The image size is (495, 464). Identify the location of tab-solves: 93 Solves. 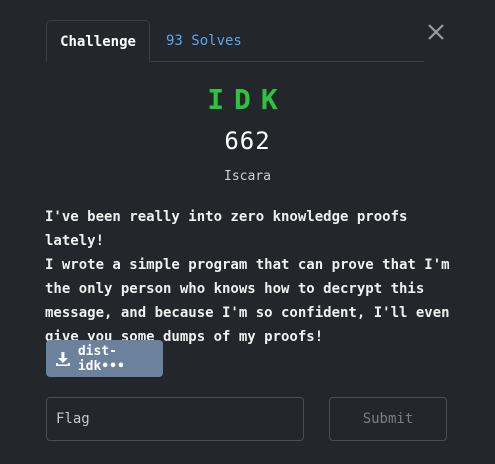
(204, 40).